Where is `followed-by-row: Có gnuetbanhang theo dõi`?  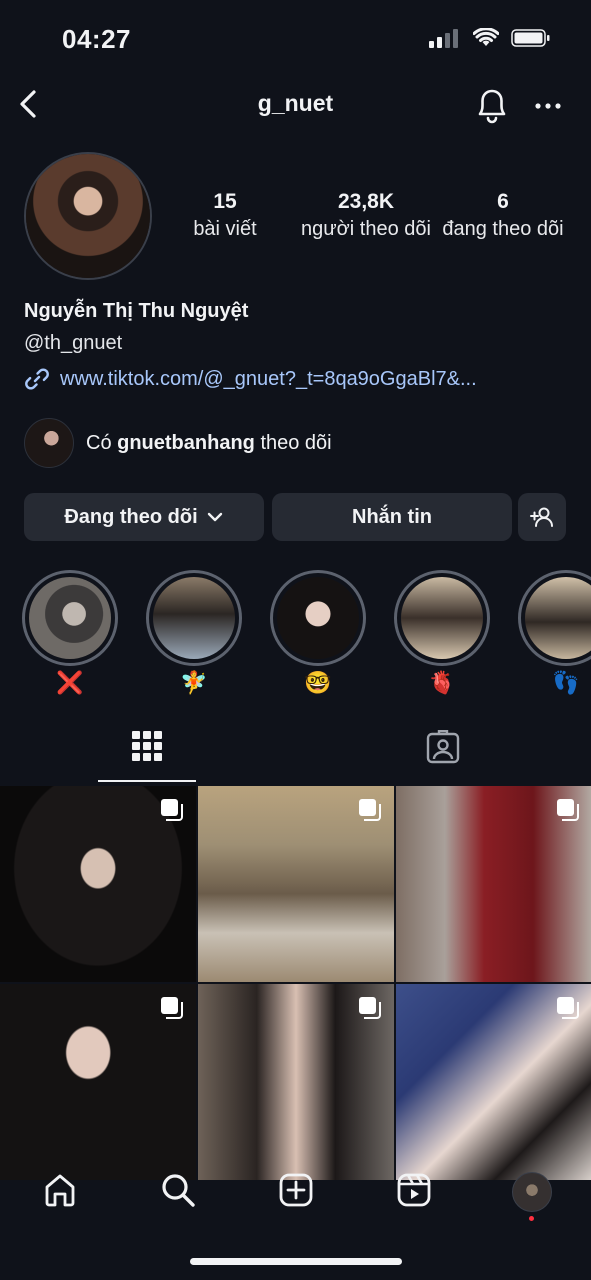
followed-by-row: Có gnuetbanhang theo dõi is located at coordinates (178, 443).